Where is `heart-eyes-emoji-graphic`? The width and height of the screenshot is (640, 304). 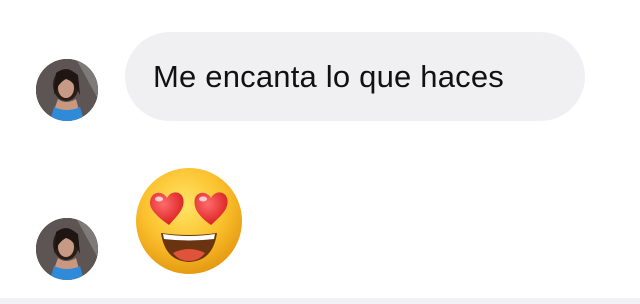
heart-eyes-emoji-graphic is located at coordinates (189, 221).